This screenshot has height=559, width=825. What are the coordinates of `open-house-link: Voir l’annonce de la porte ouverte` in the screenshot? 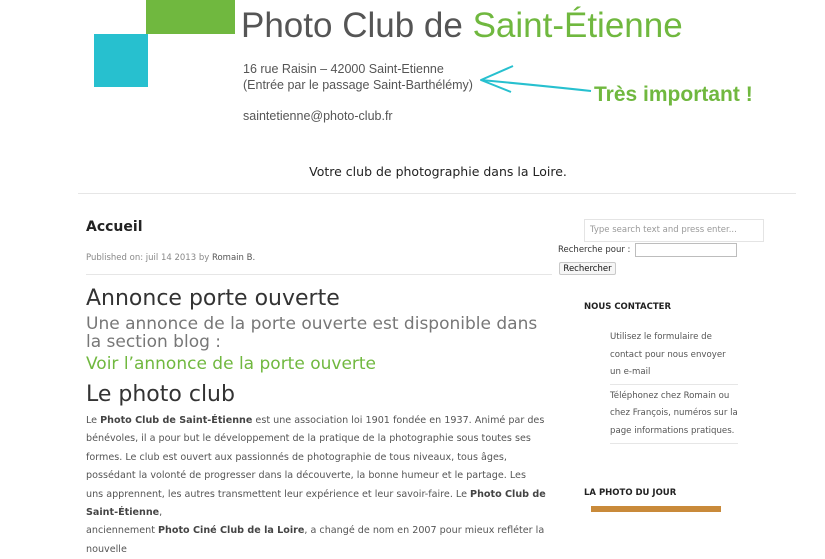 It's located at (231, 364).